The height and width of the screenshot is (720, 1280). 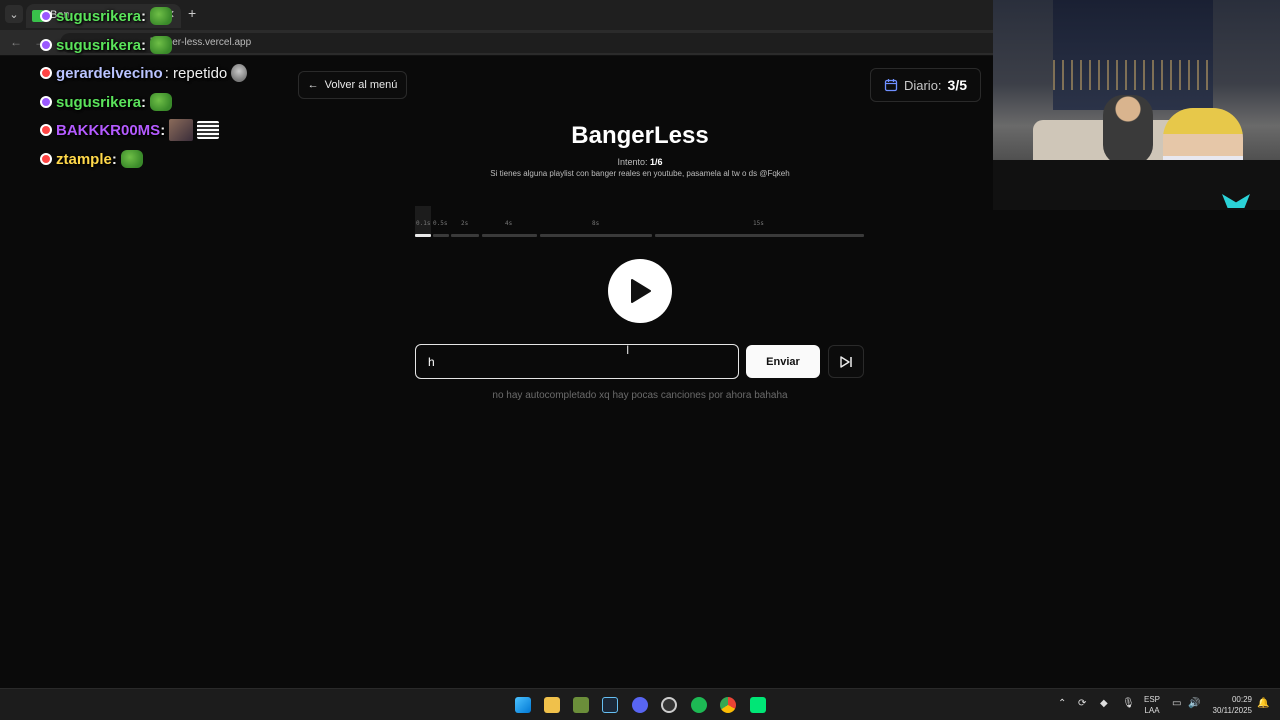 What do you see at coordinates (669, 705) in the screenshot?
I see `obs-icon` at bounding box center [669, 705].